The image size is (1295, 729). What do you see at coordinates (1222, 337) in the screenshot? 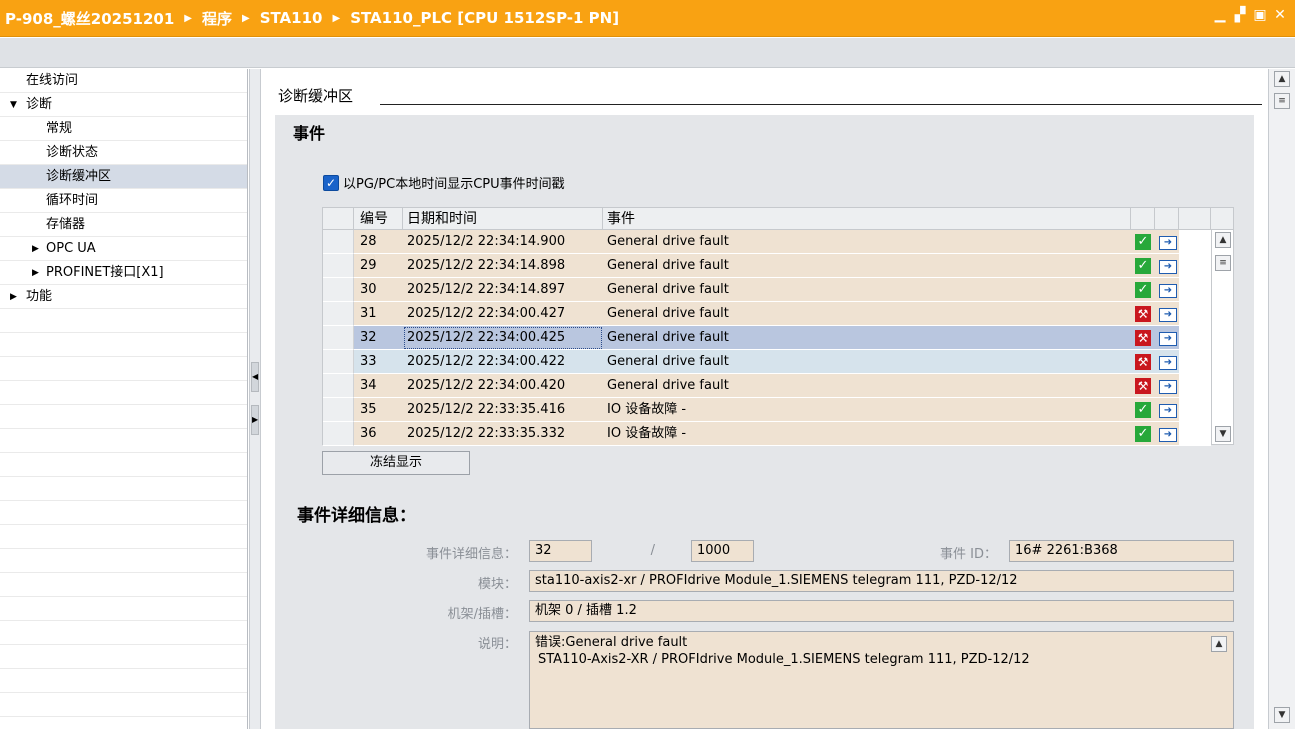
I see `table-scrollbar: ▲ ≡ ▼` at bounding box center [1222, 337].